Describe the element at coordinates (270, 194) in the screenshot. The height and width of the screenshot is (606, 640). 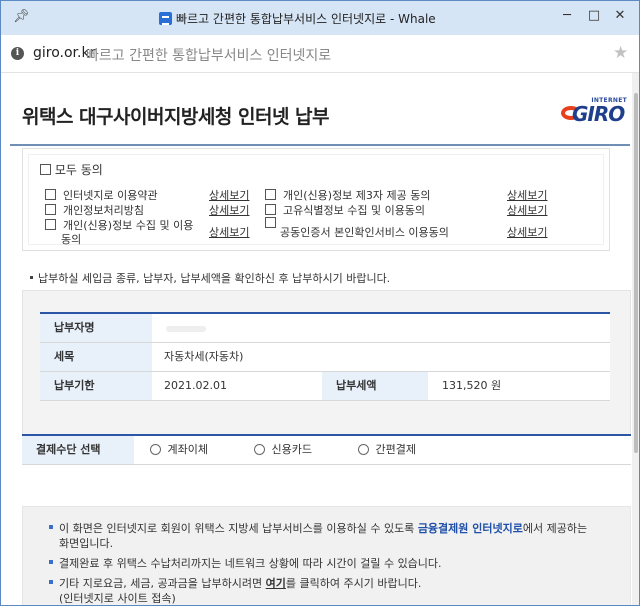
I see `agree-thirdparty-checkbox` at that location.